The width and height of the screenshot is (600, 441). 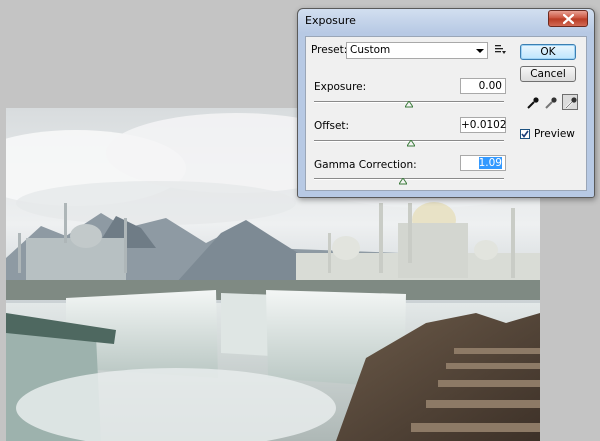 I want to click on preset-value: Custom, so click(x=370, y=50).